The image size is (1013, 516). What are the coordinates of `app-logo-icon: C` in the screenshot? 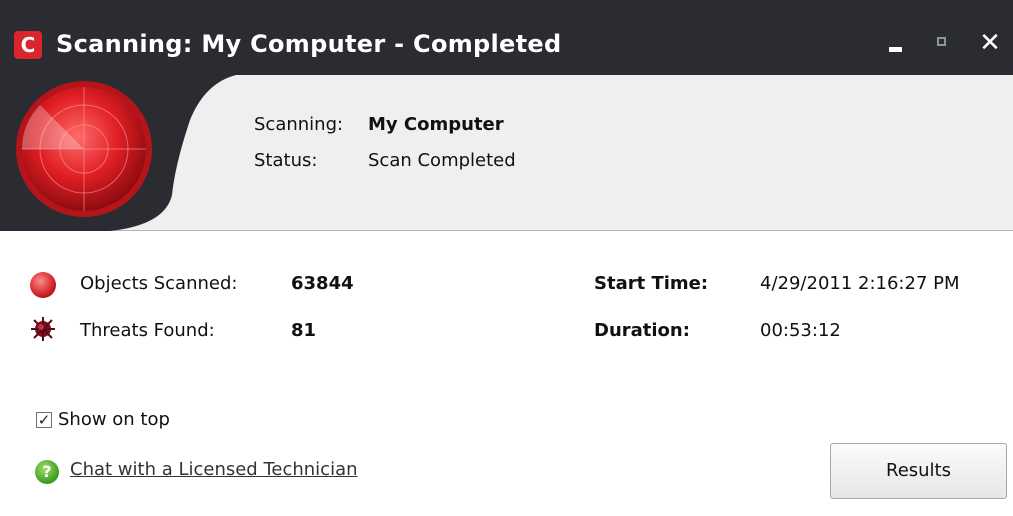 It's located at (28, 45).